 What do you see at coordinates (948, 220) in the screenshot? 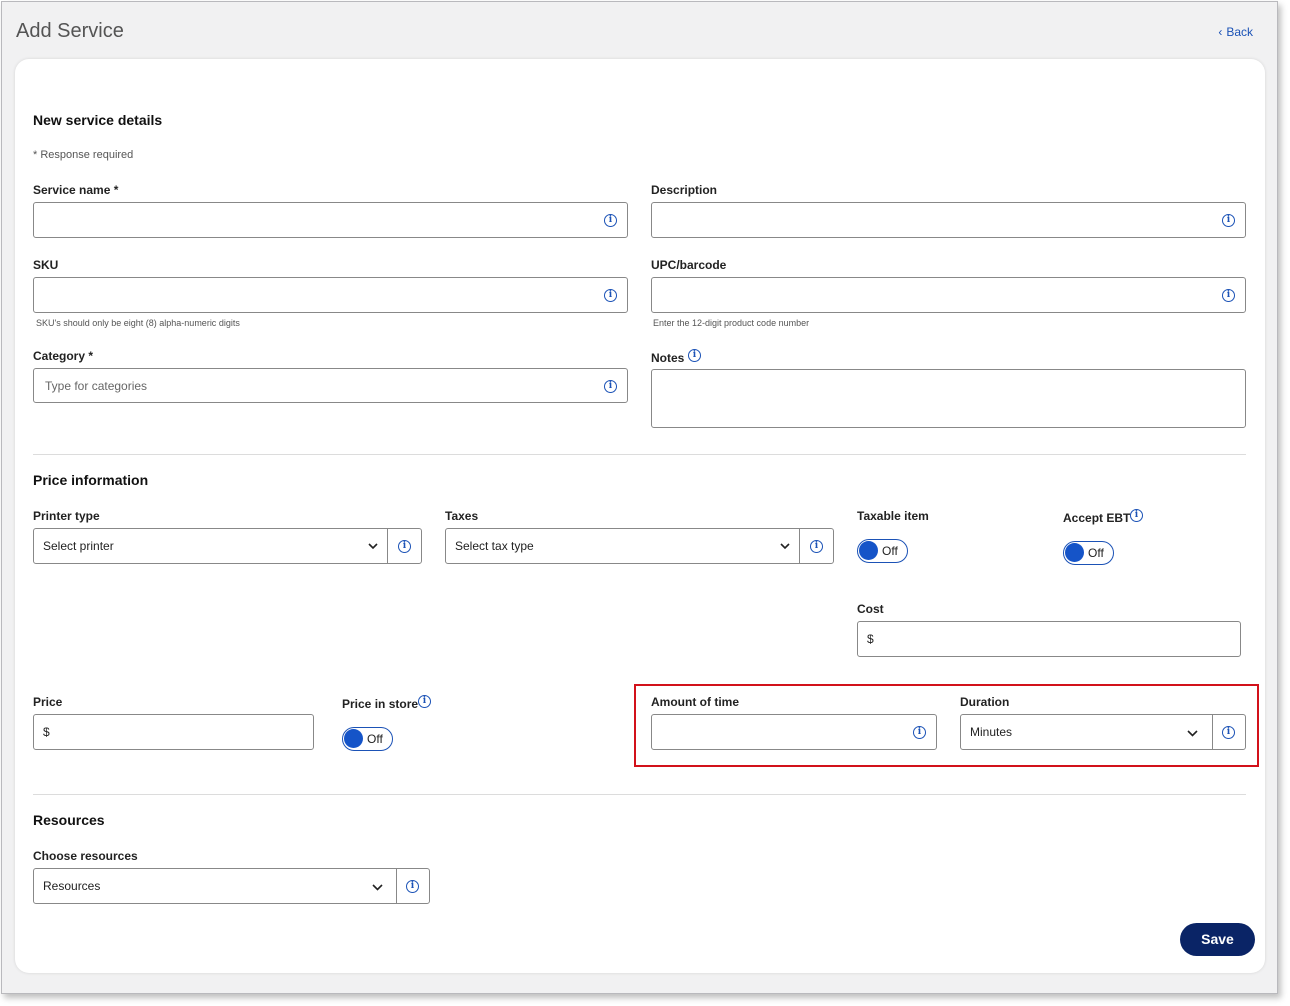
I see `description-input: i` at bounding box center [948, 220].